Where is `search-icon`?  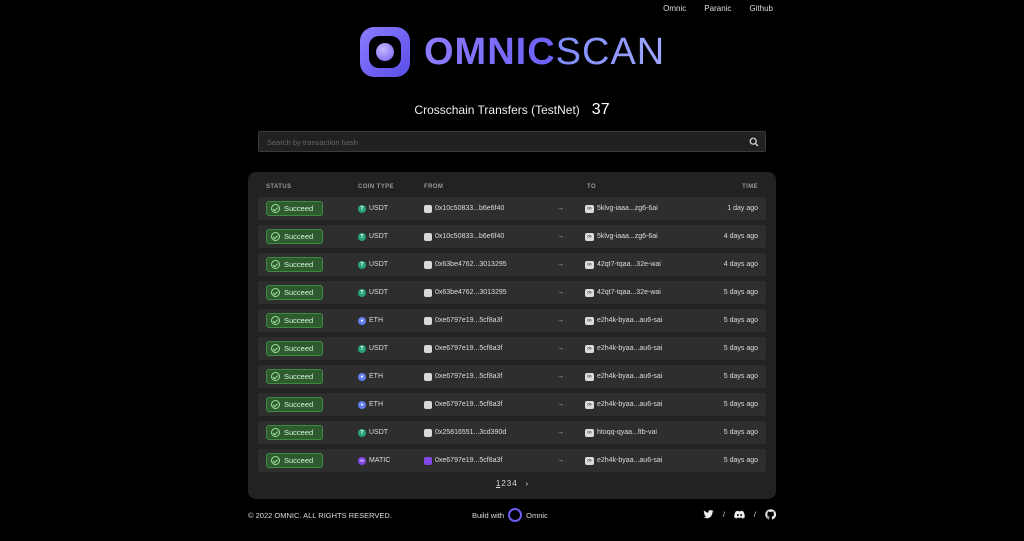 search-icon is located at coordinates (754, 142).